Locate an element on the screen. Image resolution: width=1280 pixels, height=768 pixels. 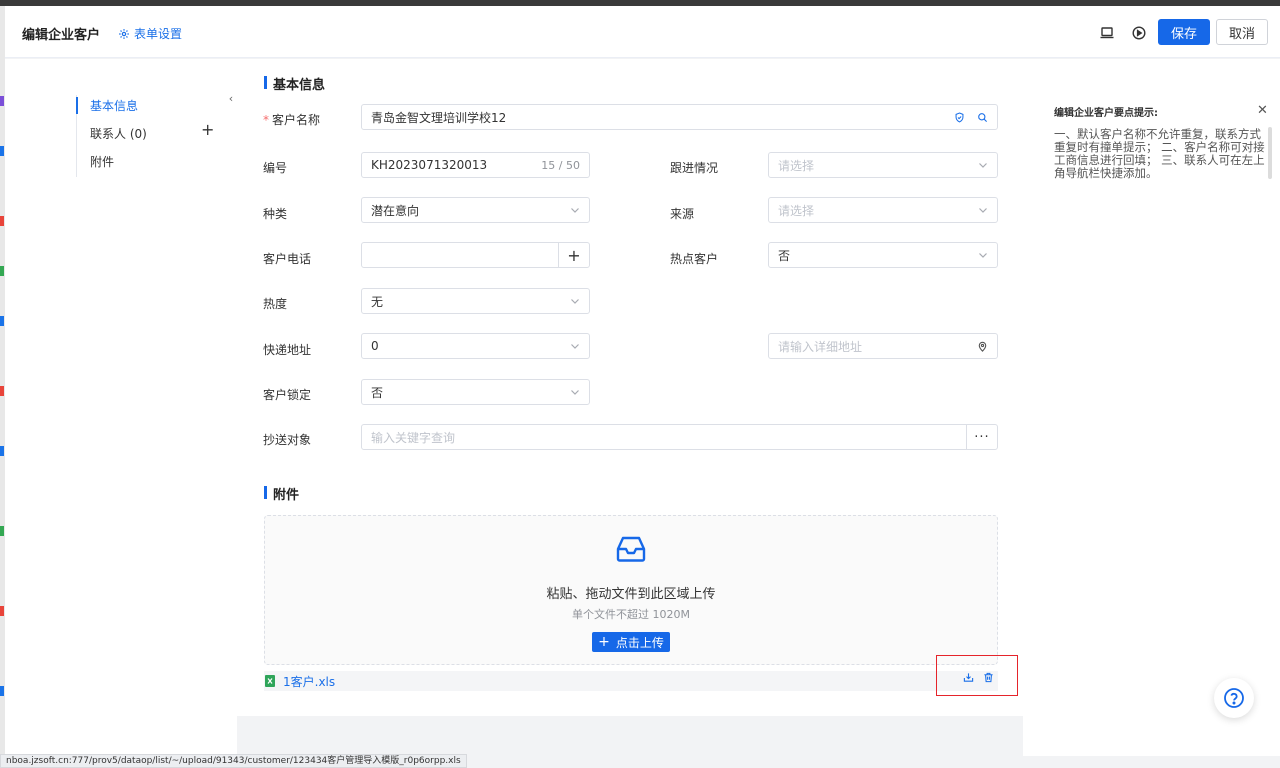
attachment-file-name: 1客户.xls is located at coordinates (309, 681).